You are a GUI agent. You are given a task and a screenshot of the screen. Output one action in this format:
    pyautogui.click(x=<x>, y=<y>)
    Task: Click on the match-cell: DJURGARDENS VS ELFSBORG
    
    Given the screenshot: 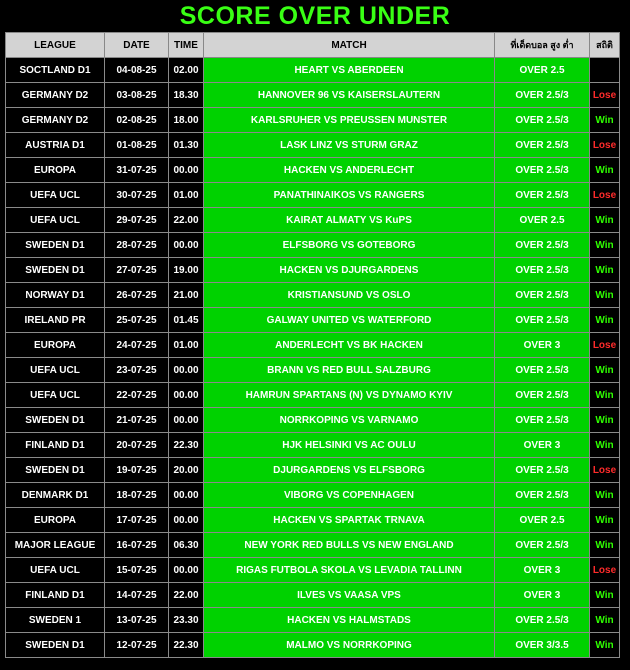 What is the action you would take?
    pyautogui.click(x=349, y=470)
    